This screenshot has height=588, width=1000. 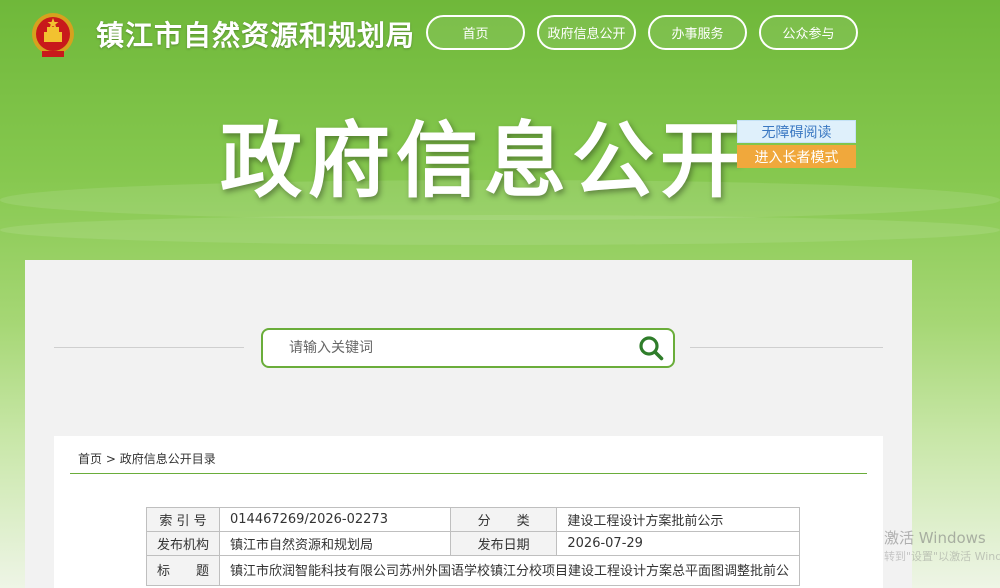 What do you see at coordinates (586, 32) in the screenshot?
I see `nav-gov-info: 政府信息公开` at bounding box center [586, 32].